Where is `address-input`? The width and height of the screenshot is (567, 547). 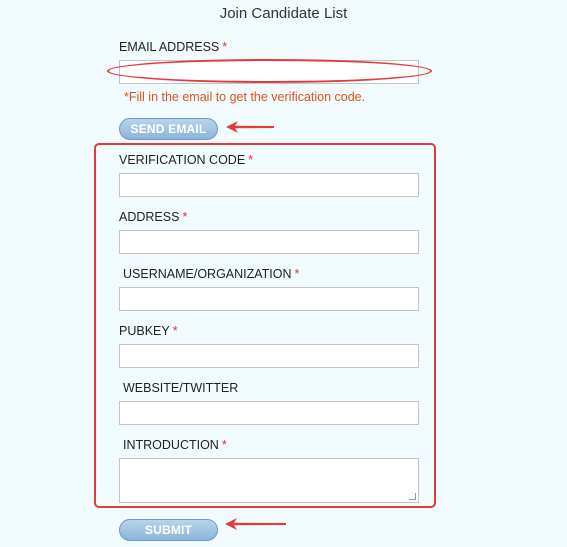
address-input is located at coordinates (269, 242).